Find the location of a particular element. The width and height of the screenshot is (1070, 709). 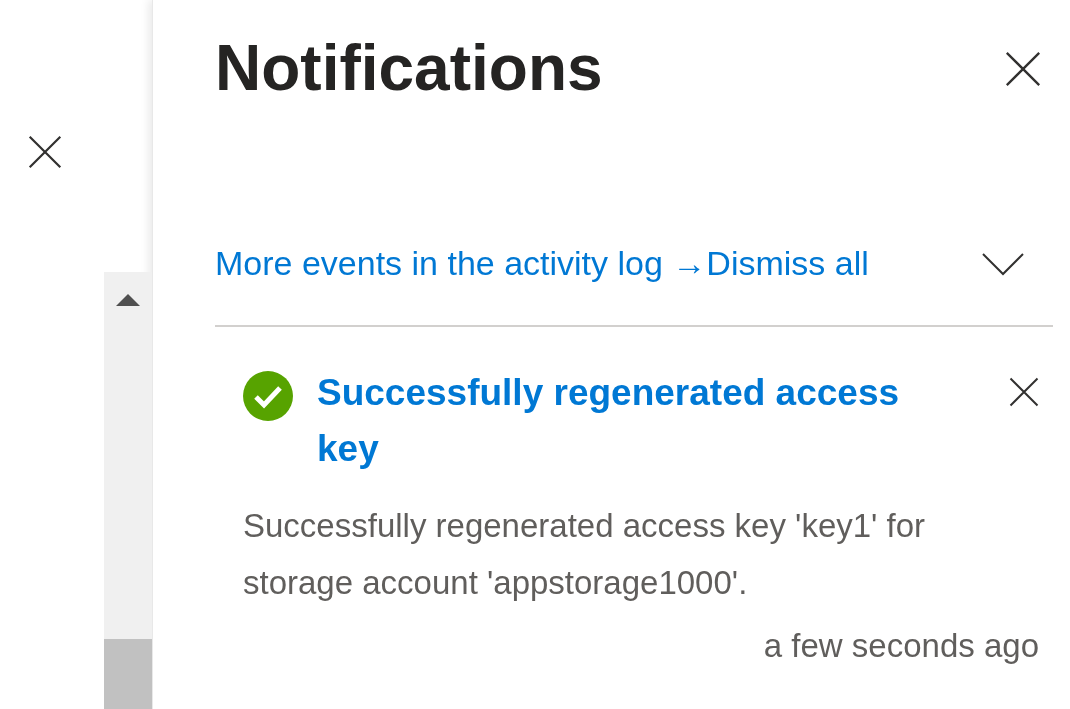

panel-title: Notifications is located at coordinates (409, 68).